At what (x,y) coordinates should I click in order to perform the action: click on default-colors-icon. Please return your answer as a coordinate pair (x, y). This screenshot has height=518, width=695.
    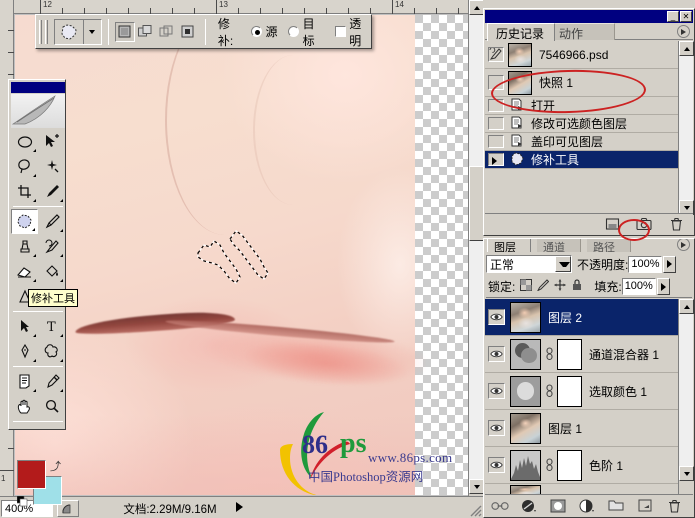
    Looking at the image, I should click on (22, 501).